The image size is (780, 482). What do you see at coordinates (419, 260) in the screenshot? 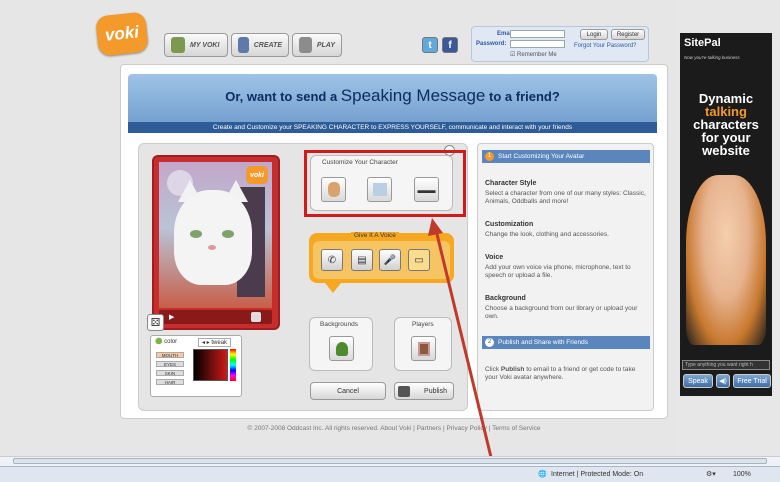
I see `upload-folder-icon: ▭` at bounding box center [419, 260].